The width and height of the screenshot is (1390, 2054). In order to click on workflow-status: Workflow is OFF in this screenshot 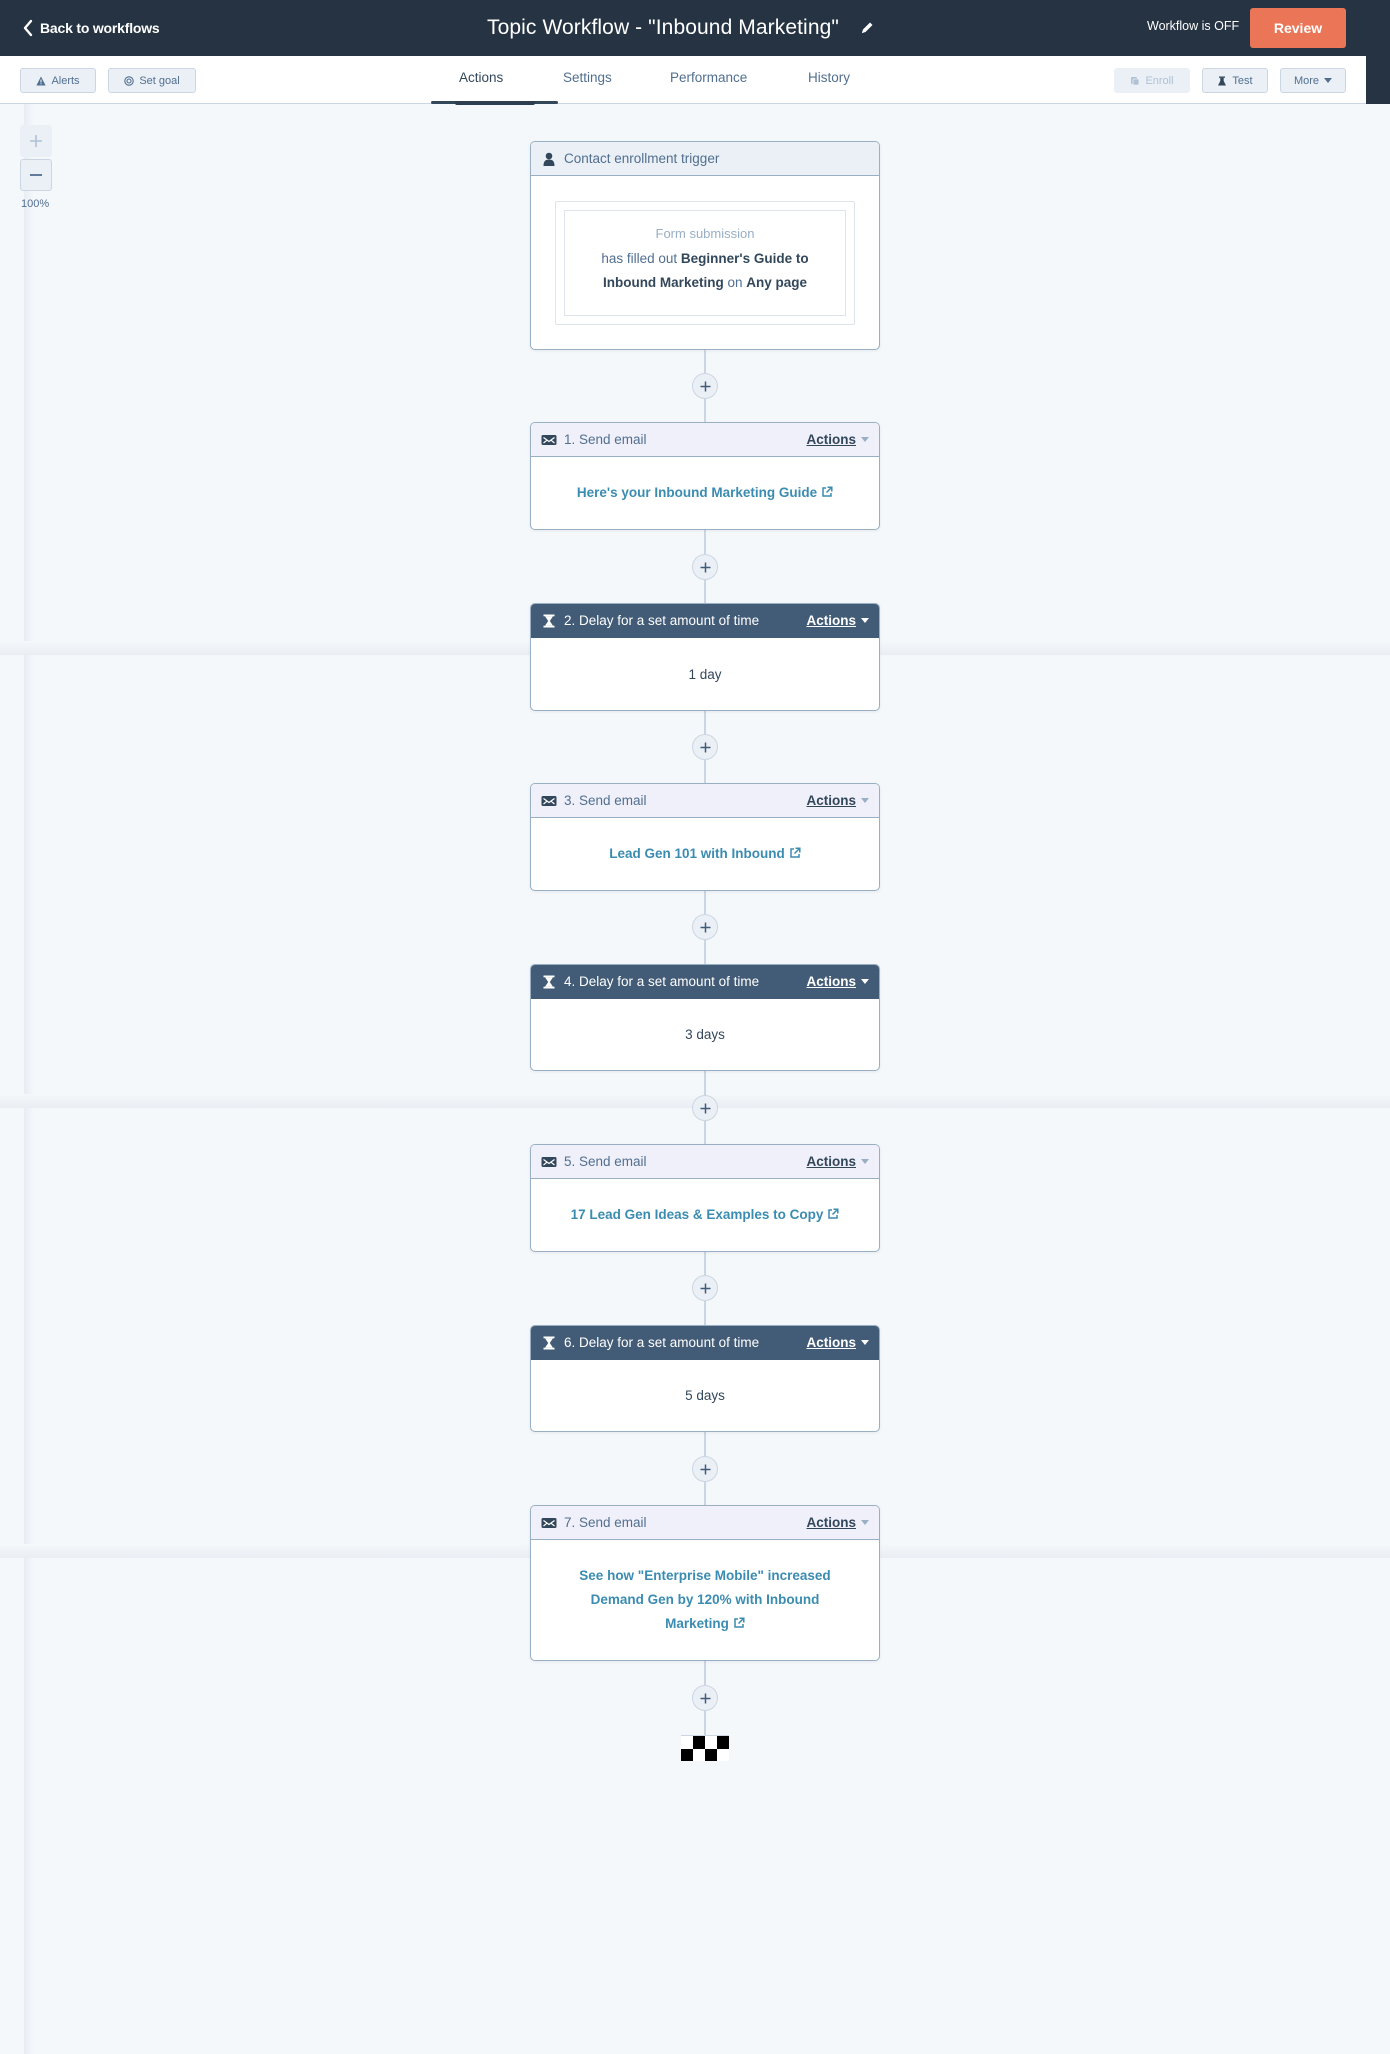, I will do `click(1193, 26)`.